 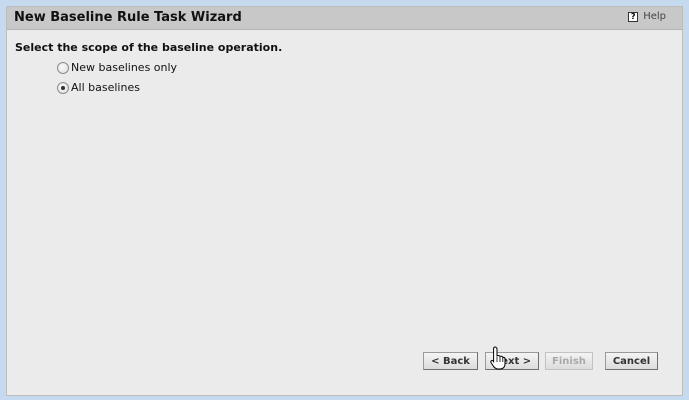 What do you see at coordinates (128, 17) in the screenshot?
I see `wizard-title: New Baseline Rule Task Wizard` at bounding box center [128, 17].